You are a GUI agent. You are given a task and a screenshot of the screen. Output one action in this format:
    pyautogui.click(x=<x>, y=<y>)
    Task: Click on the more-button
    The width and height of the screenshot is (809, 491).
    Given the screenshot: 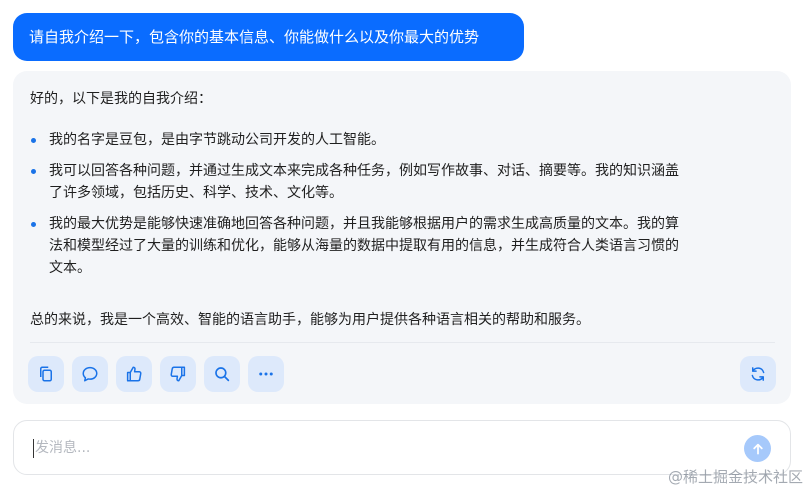 What is the action you would take?
    pyautogui.click(x=266, y=374)
    